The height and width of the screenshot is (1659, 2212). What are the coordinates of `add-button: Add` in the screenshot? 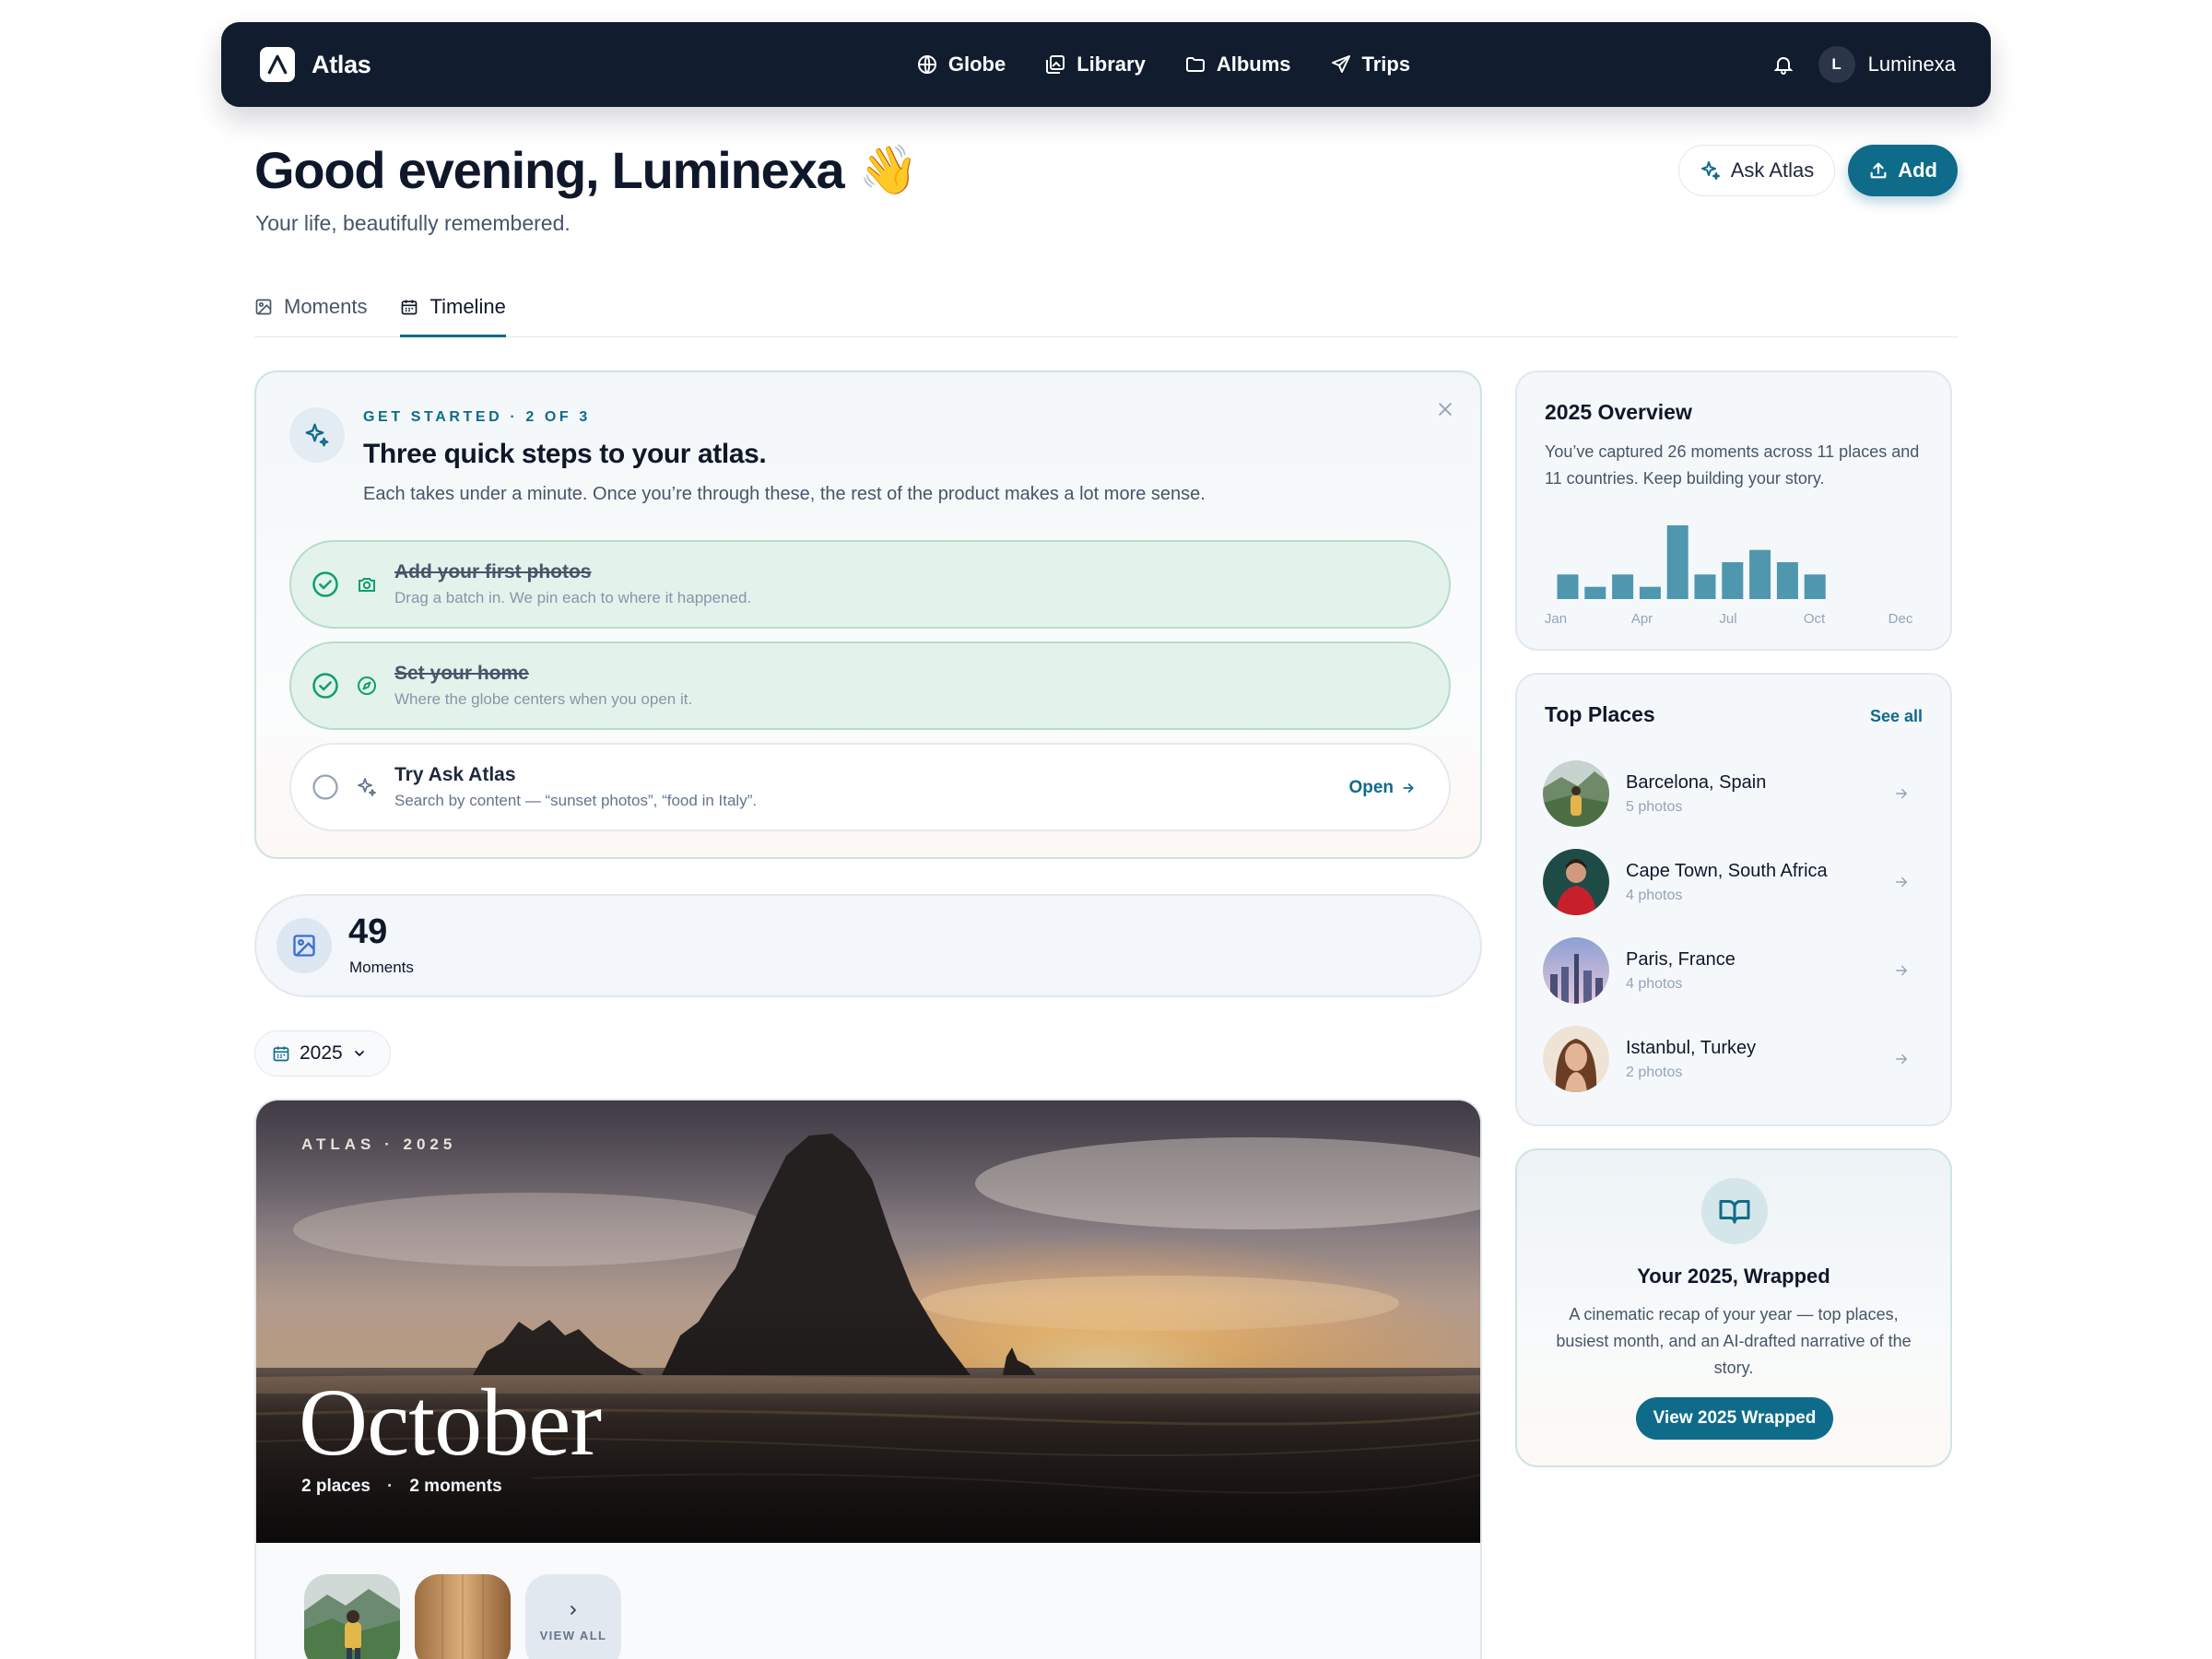 It's located at (1903, 170).